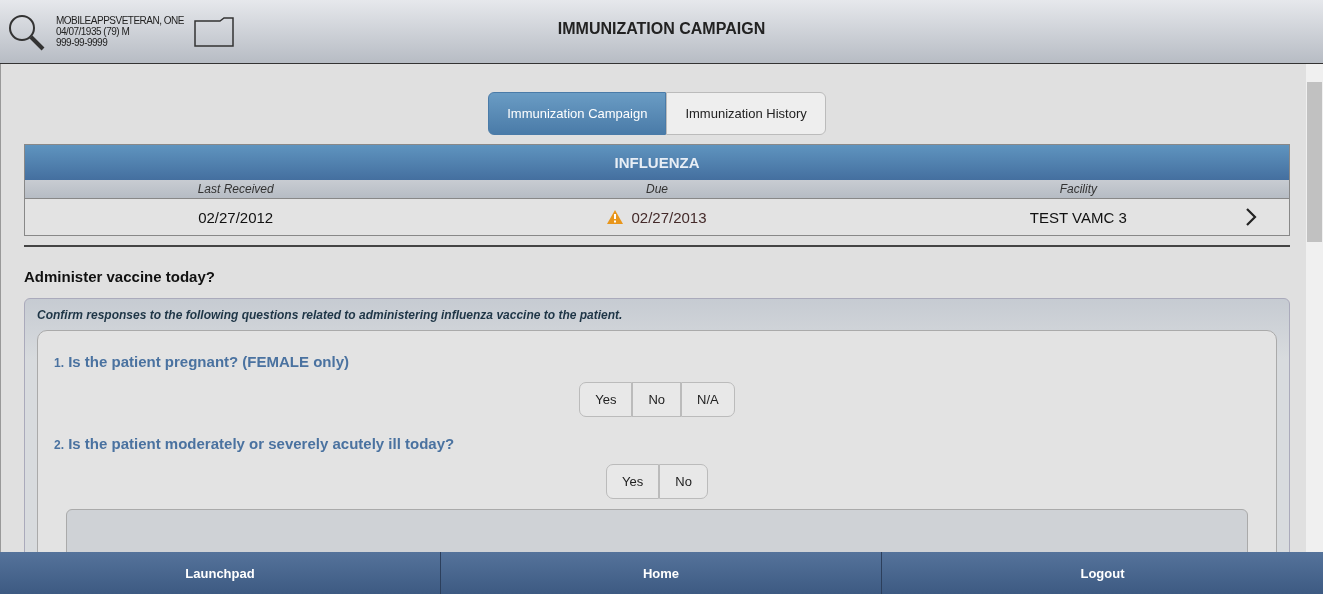 Image resolution: width=1323 pixels, height=594 pixels. What do you see at coordinates (1251, 217) in the screenshot?
I see `chevron-right-icon` at bounding box center [1251, 217].